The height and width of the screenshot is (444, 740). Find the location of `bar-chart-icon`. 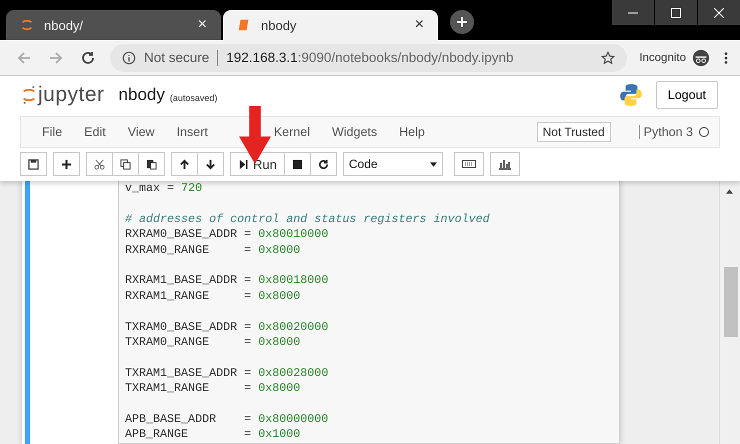

bar-chart-icon is located at coordinates (505, 164).